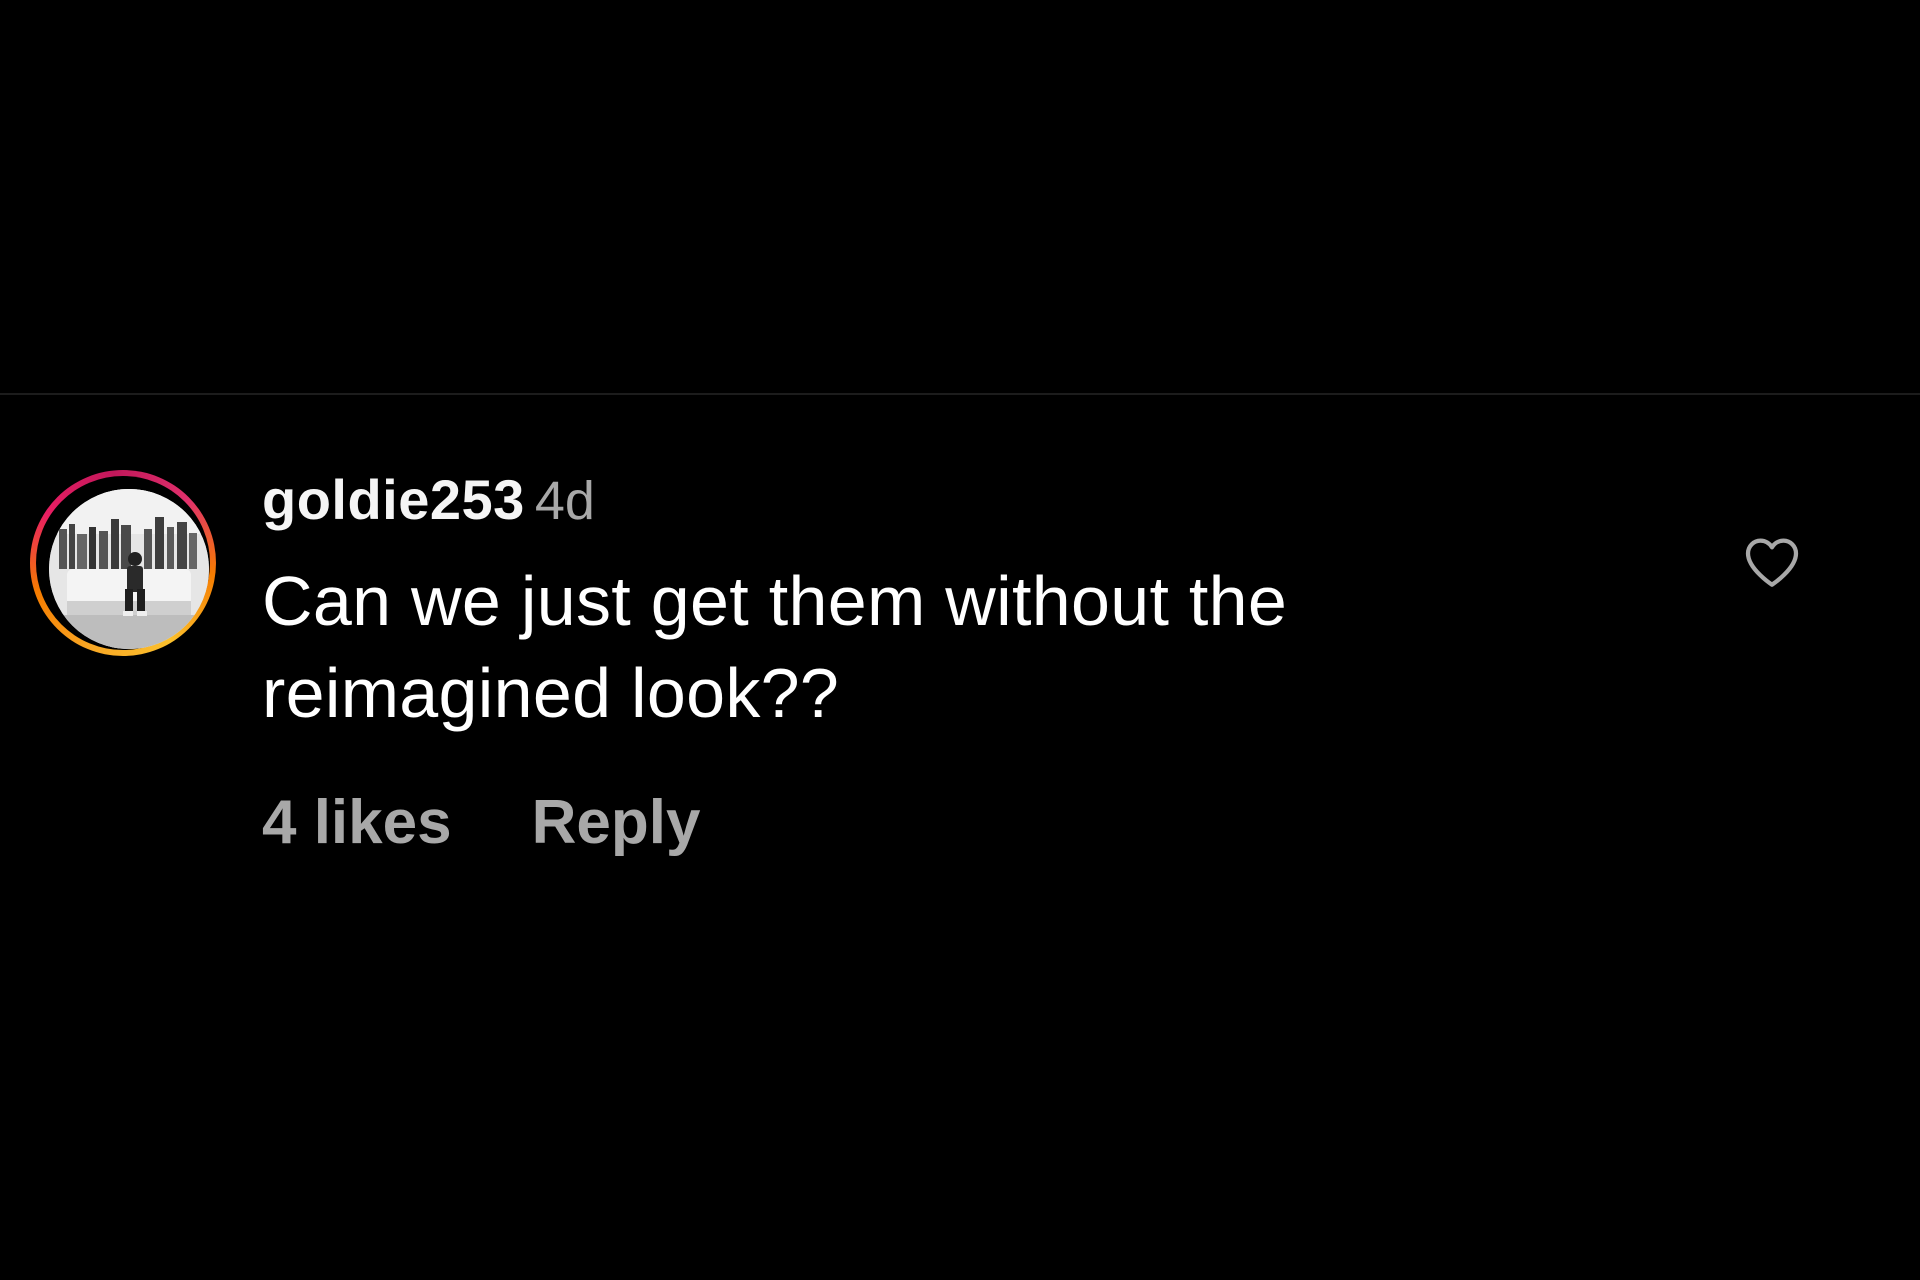  Describe the element at coordinates (564, 501) in the screenshot. I see `timestamp: 4d` at that location.